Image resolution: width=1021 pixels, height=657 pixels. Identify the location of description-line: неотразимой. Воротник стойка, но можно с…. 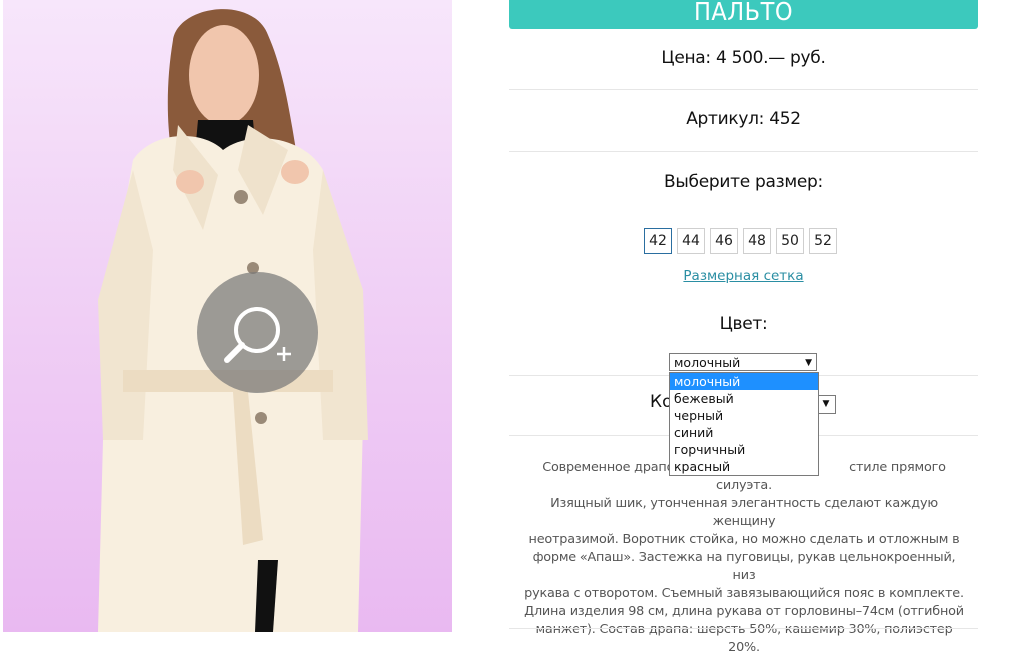
(744, 539).